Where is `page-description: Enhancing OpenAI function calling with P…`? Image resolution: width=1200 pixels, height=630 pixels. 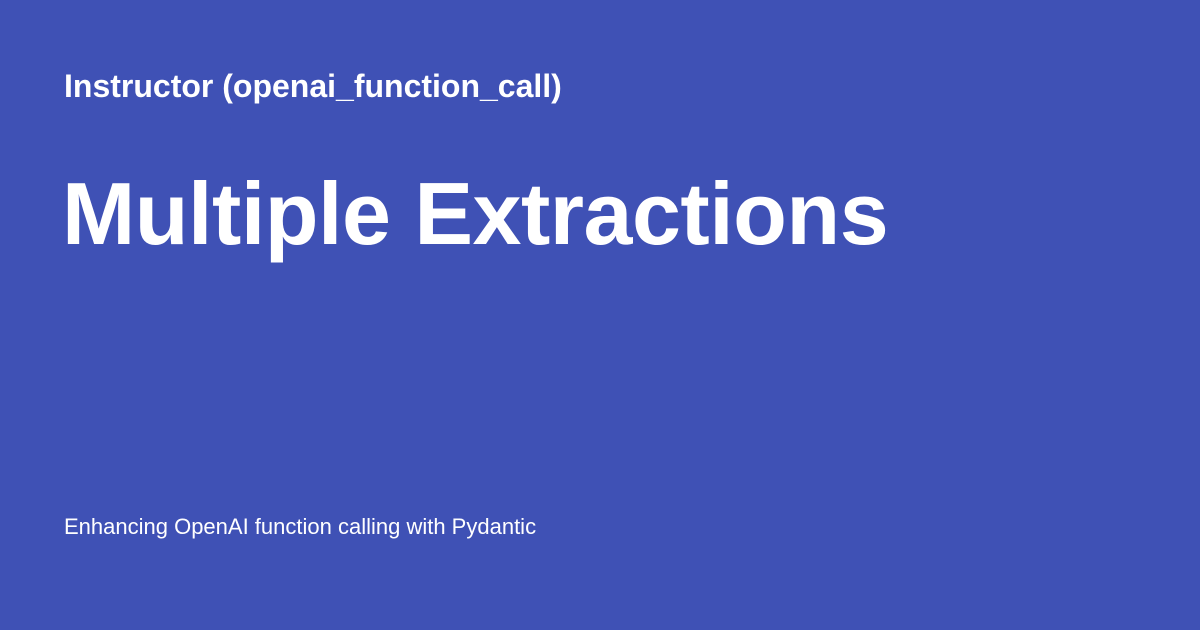 page-description: Enhancing OpenAI function calling with P… is located at coordinates (300, 526).